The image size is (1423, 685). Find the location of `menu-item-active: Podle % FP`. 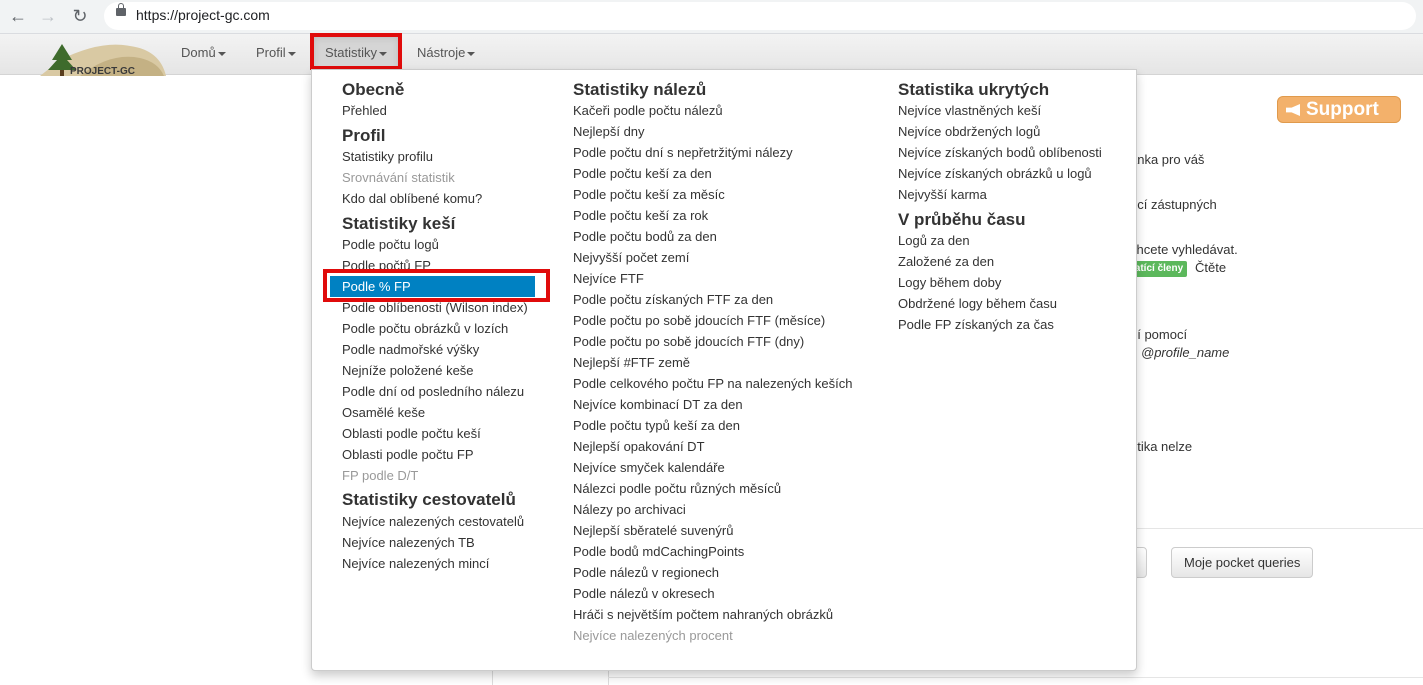

menu-item-active: Podle % FP is located at coordinates (432, 286).